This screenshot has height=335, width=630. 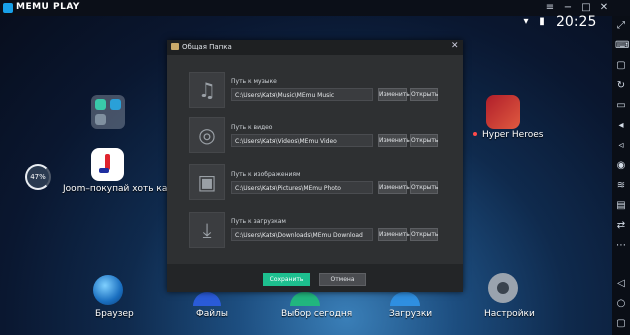 What do you see at coordinates (394, 187) in the screenshot?
I see `images-change-button: Изменить` at bounding box center [394, 187].